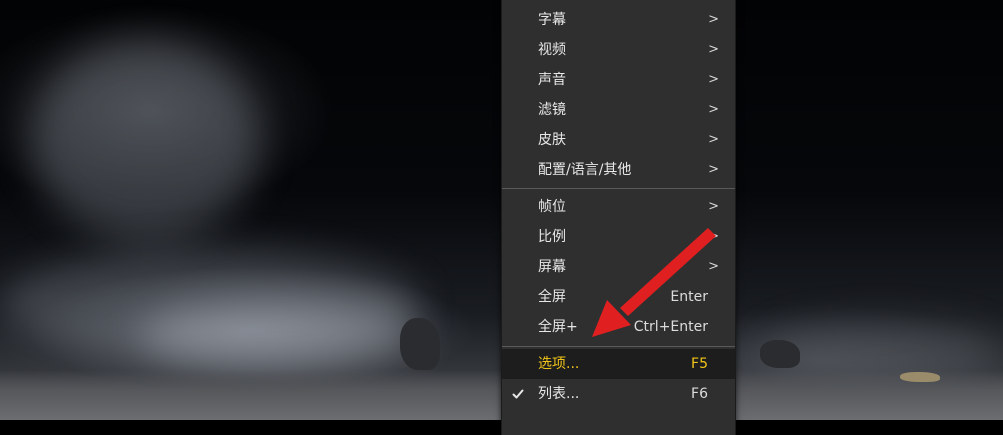  What do you see at coordinates (552, 20) in the screenshot?
I see `menu-item-label: 字幕` at bounding box center [552, 20].